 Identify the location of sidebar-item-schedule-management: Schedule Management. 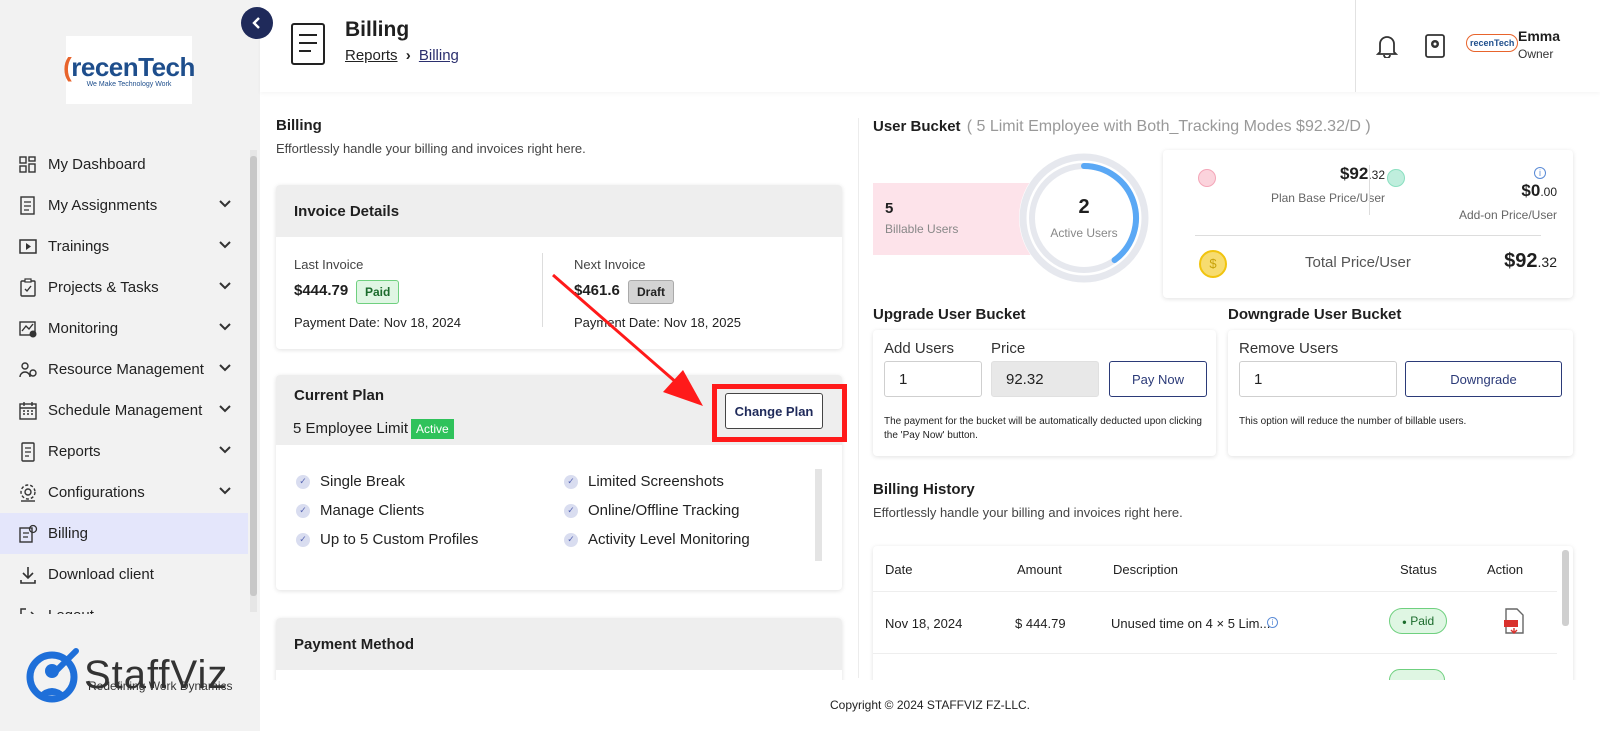
(124, 410).